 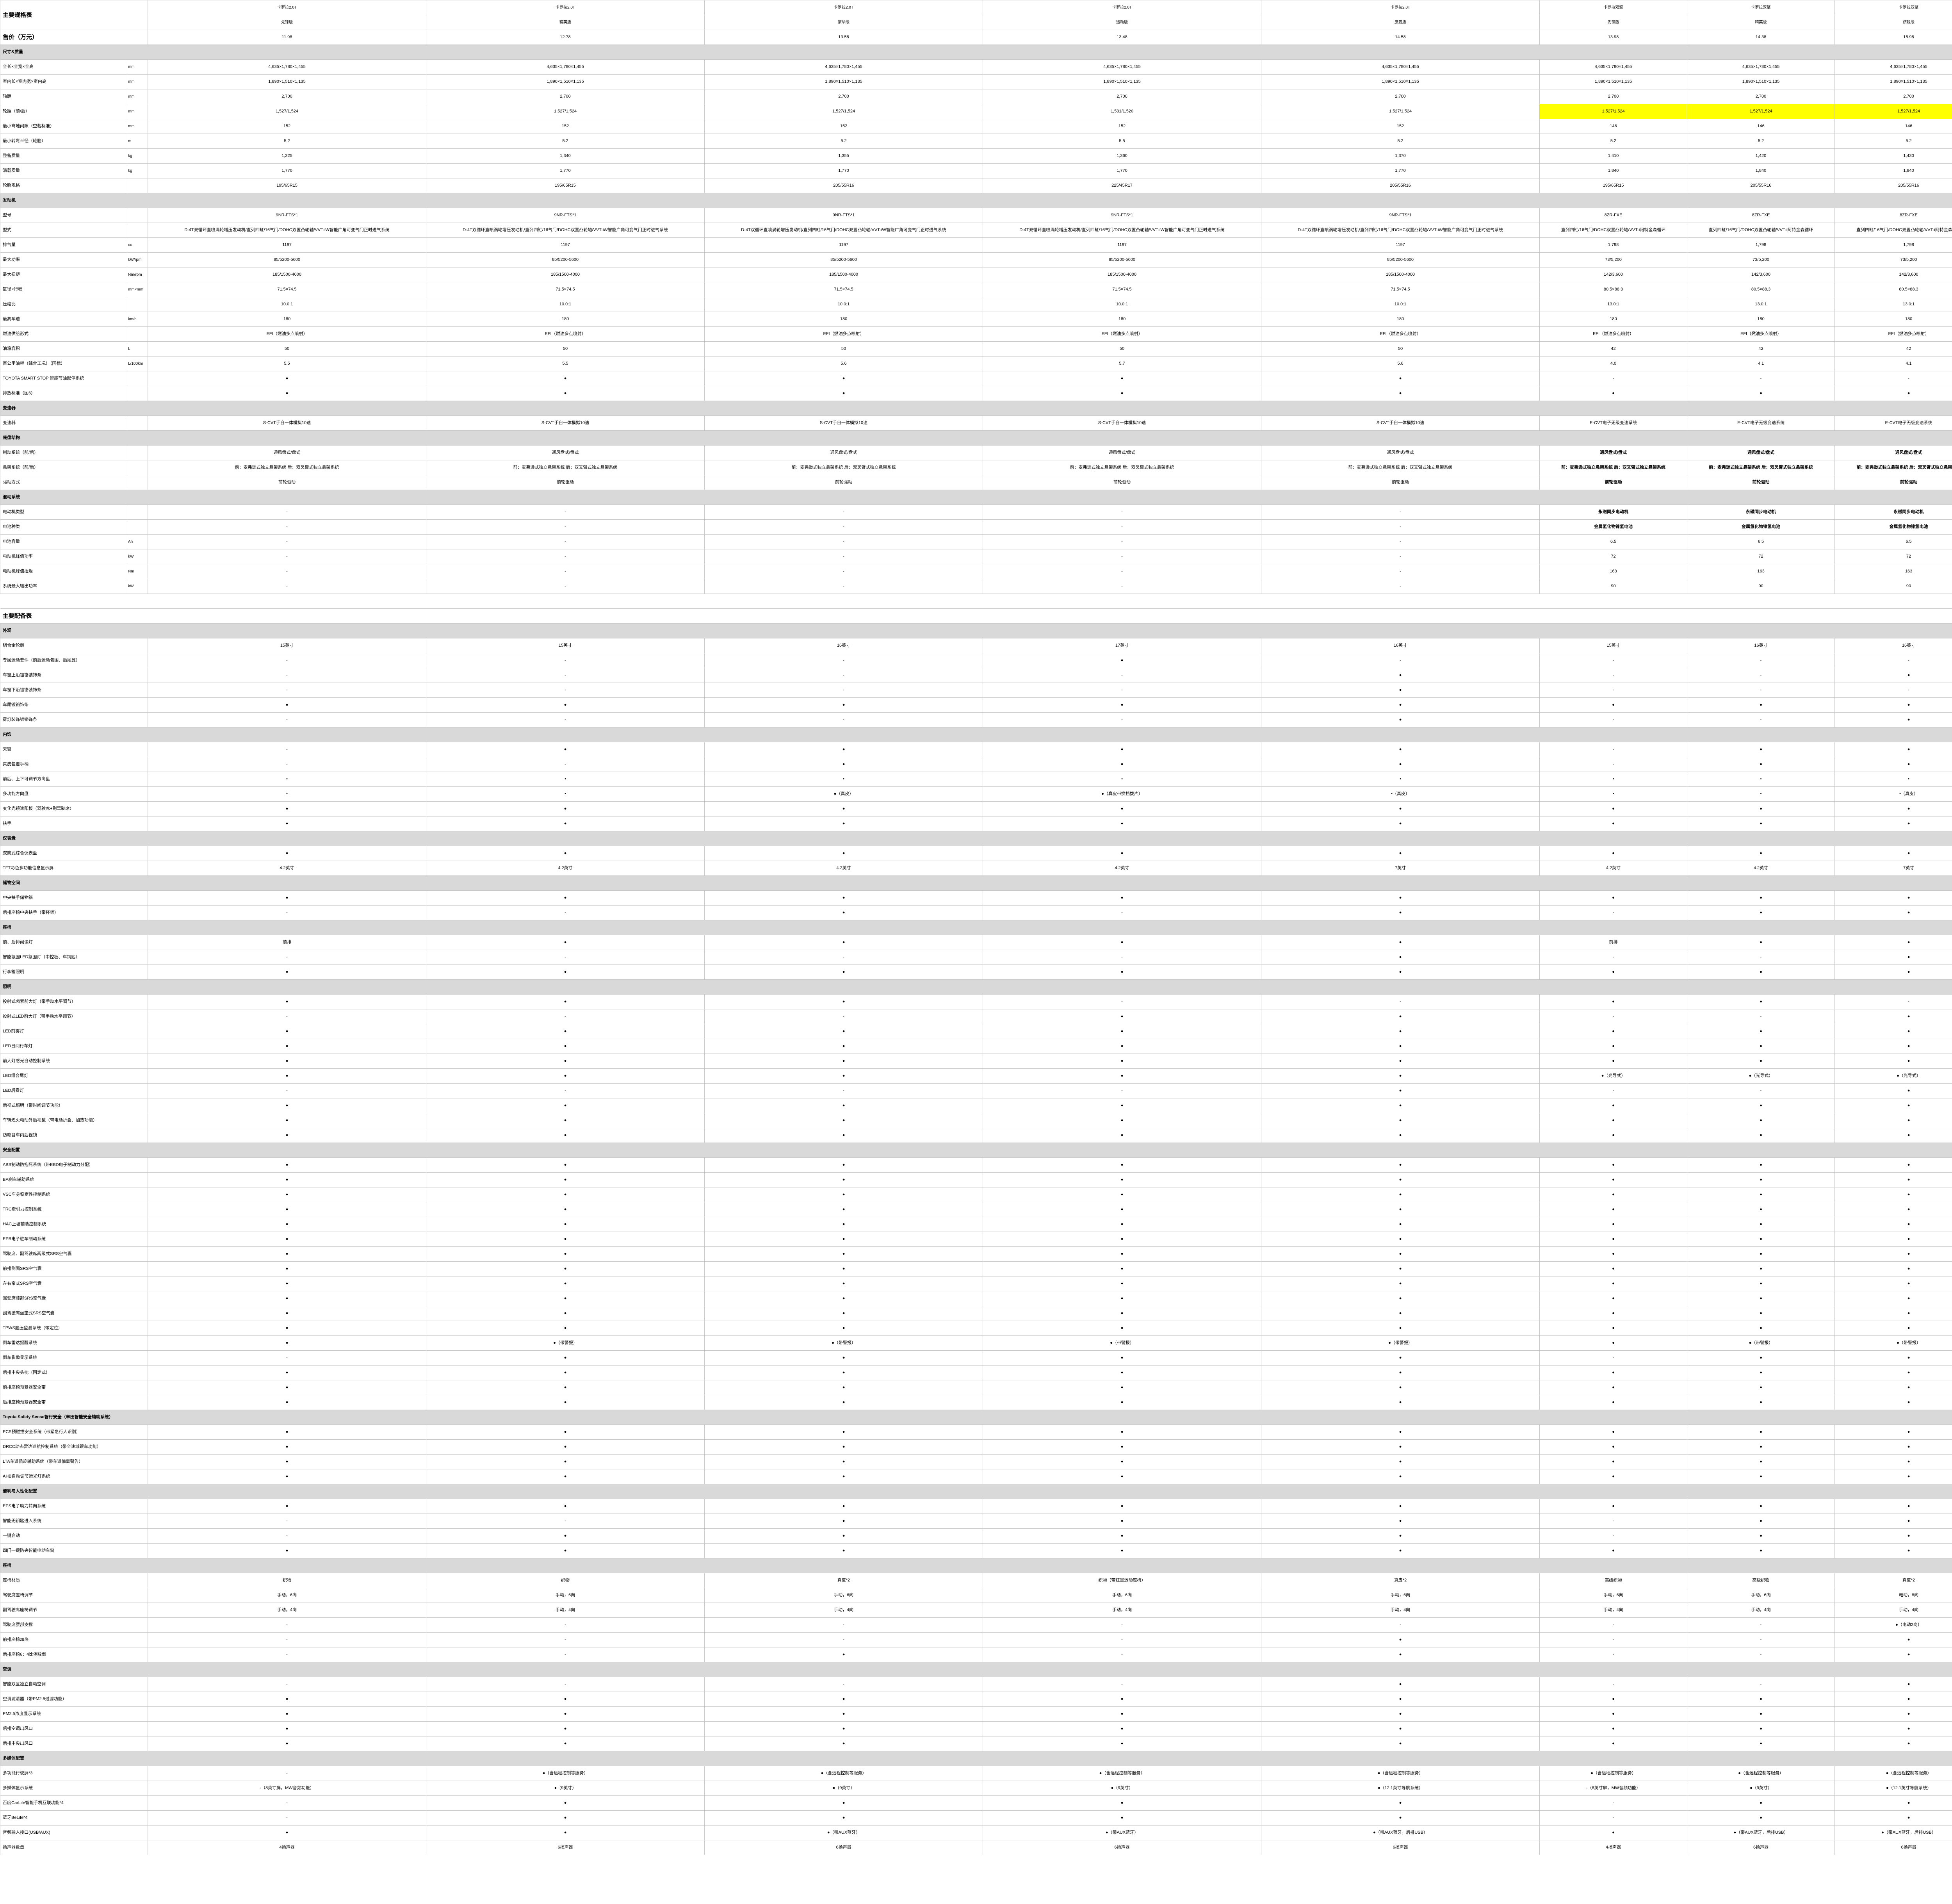 What do you see at coordinates (976, 541) in the screenshot?
I see `table-row: 电池容量 Ah - - - - -6.5 6.5 6.5` at bounding box center [976, 541].